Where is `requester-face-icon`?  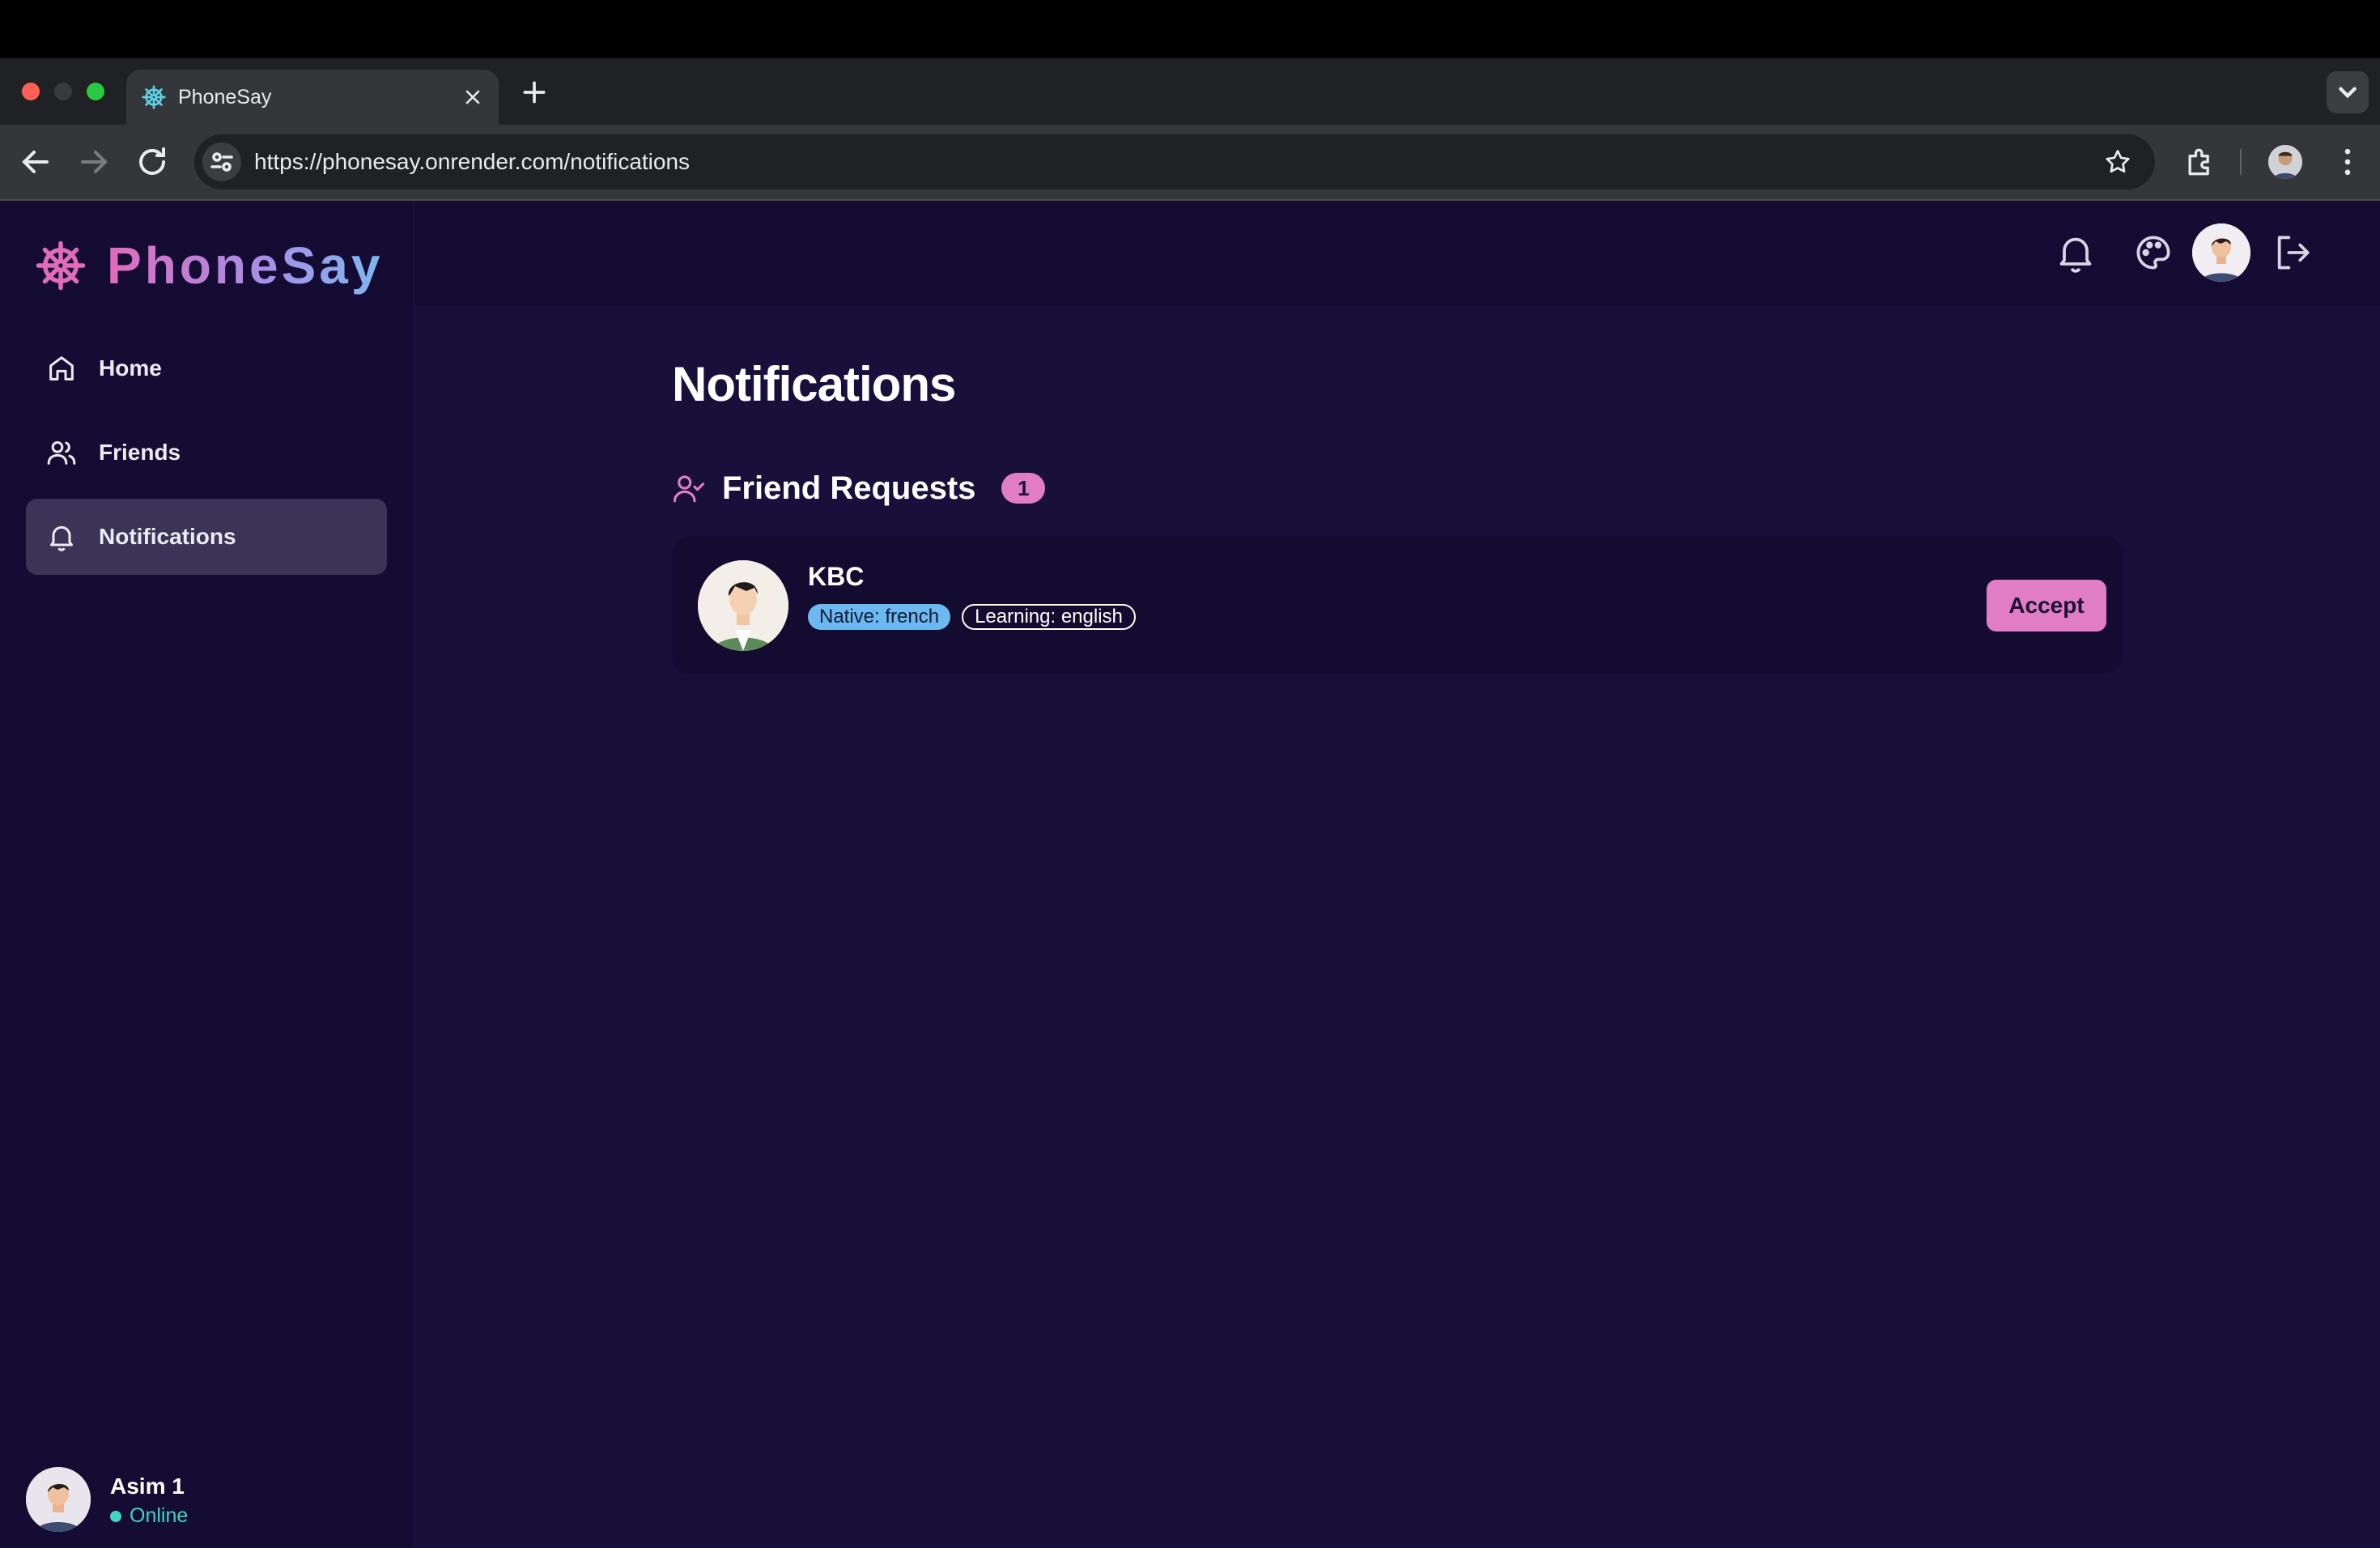 requester-face-icon is located at coordinates (743, 605).